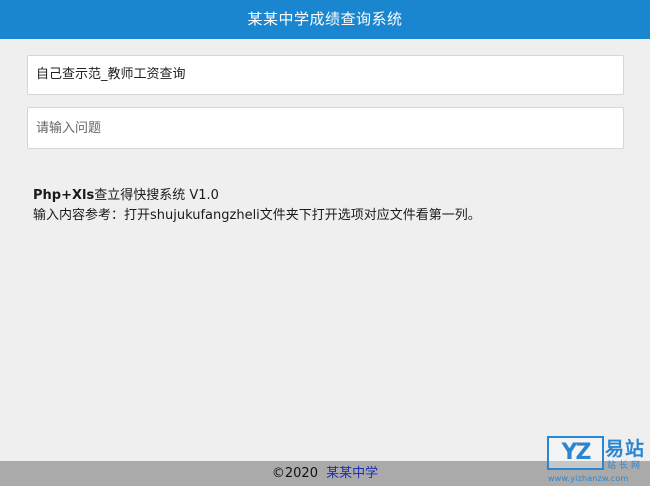  What do you see at coordinates (325, 473) in the screenshot?
I see `page-footer: ©2020 某某中学` at bounding box center [325, 473].